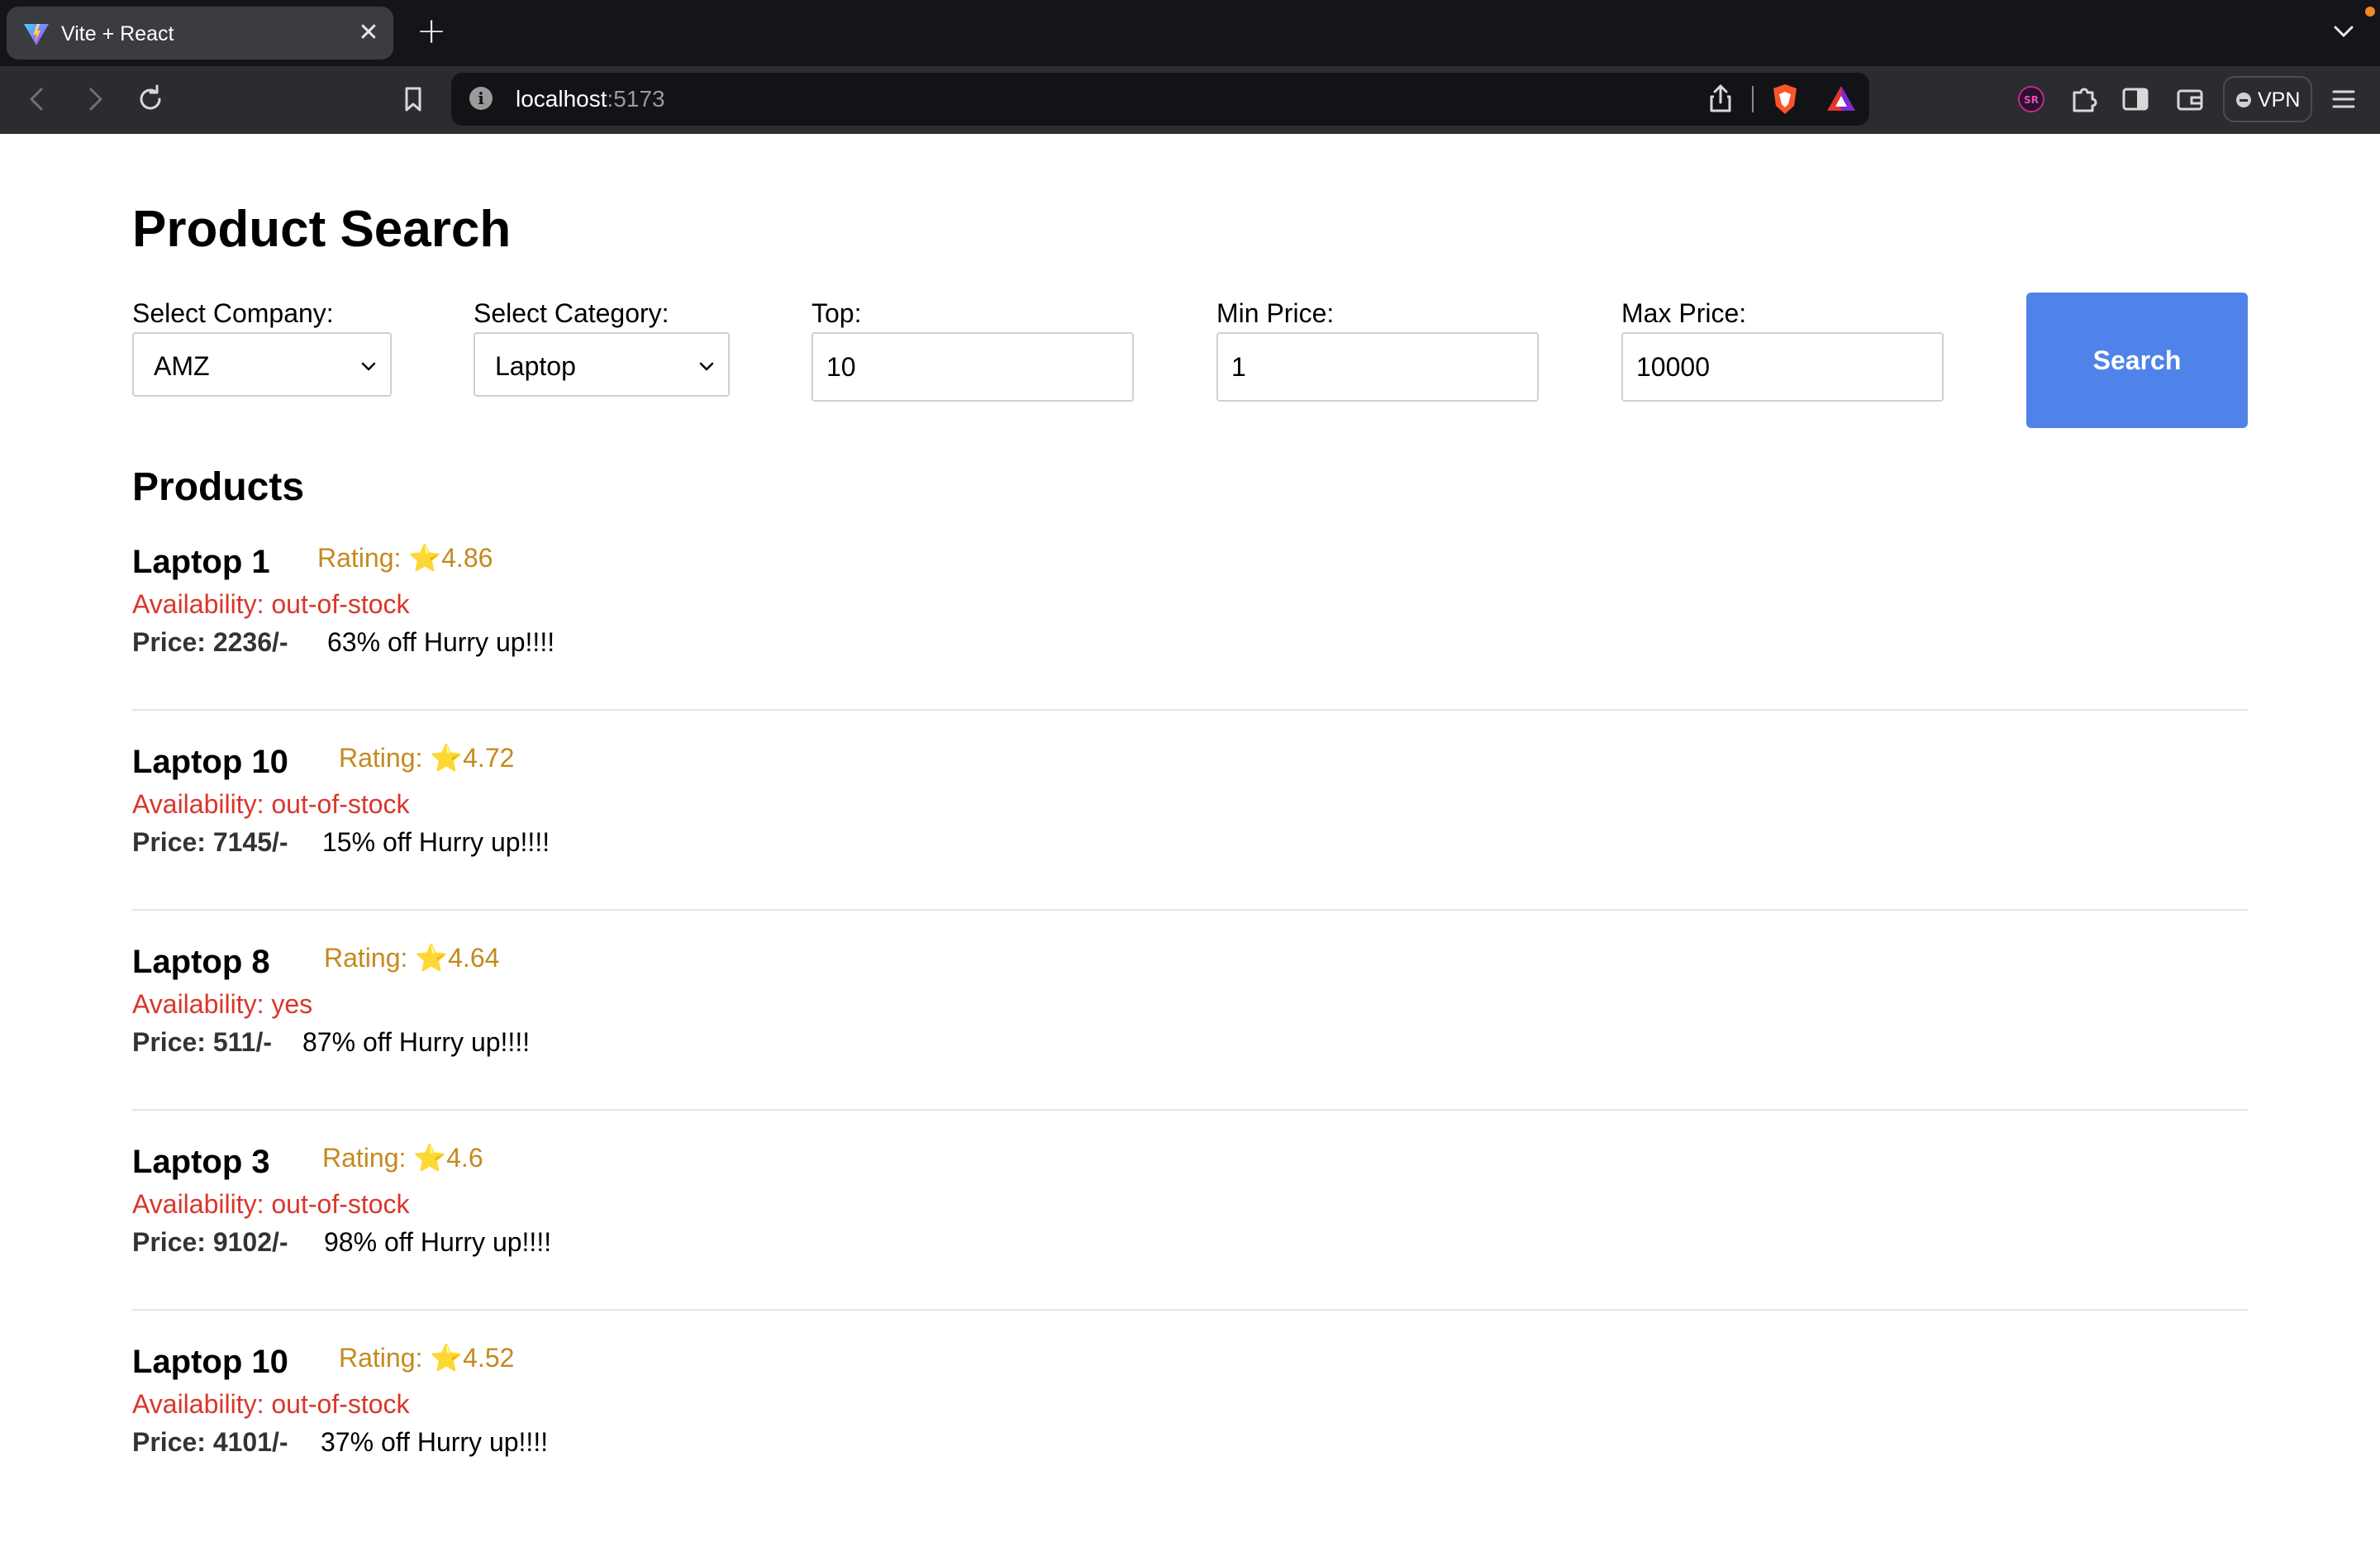 The width and height of the screenshot is (2380, 1542). What do you see at coordinates (1377, 367) in the screenshot?
I see `min-price-input` at bounding box center [1377, 367].